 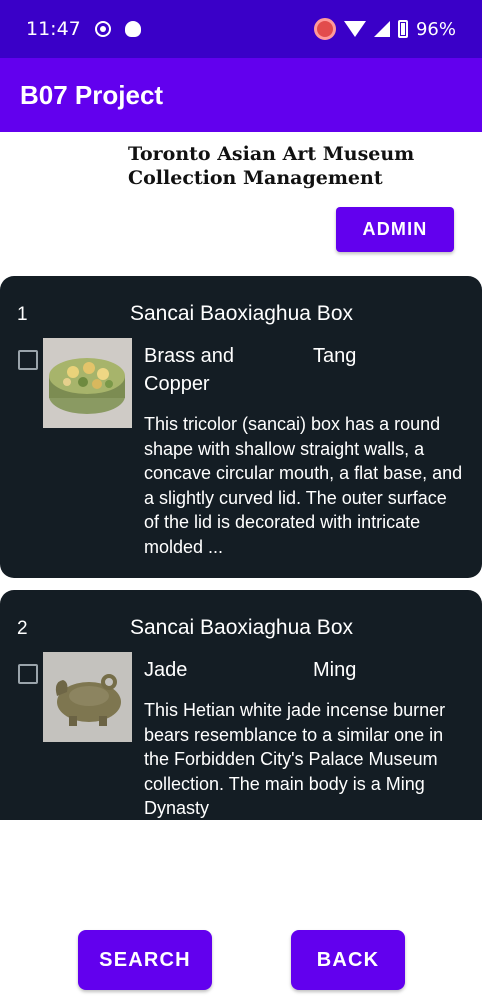 I want to click on status-time: 11:47, so click(x=53, y=29).